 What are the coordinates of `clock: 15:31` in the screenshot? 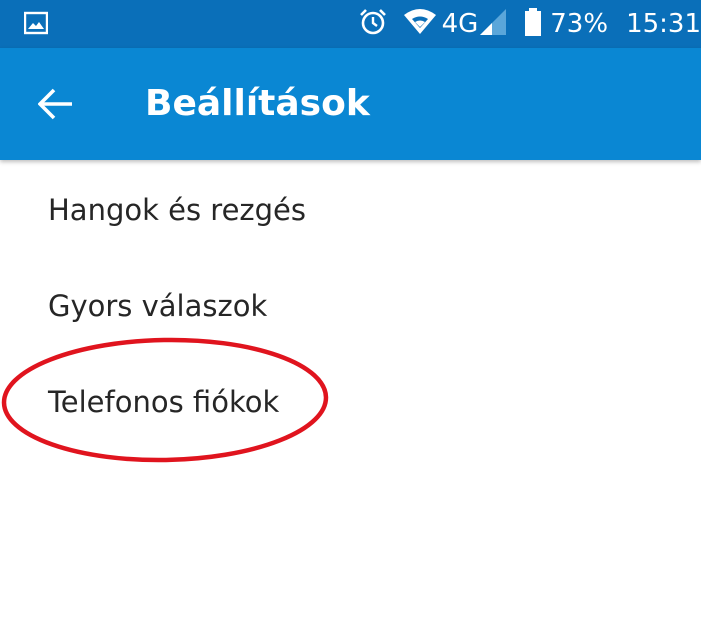 It's located at (663, 24).